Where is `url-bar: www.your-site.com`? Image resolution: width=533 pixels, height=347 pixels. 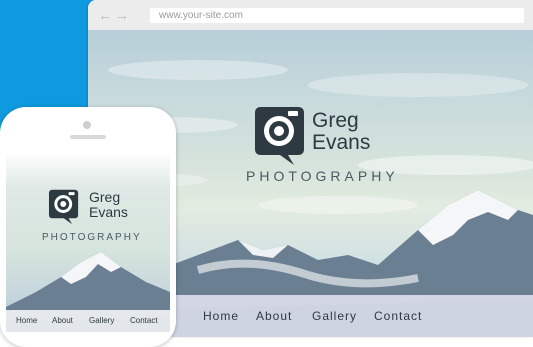 url-bar: www.your-site.com is located at coordinates (337, 15).